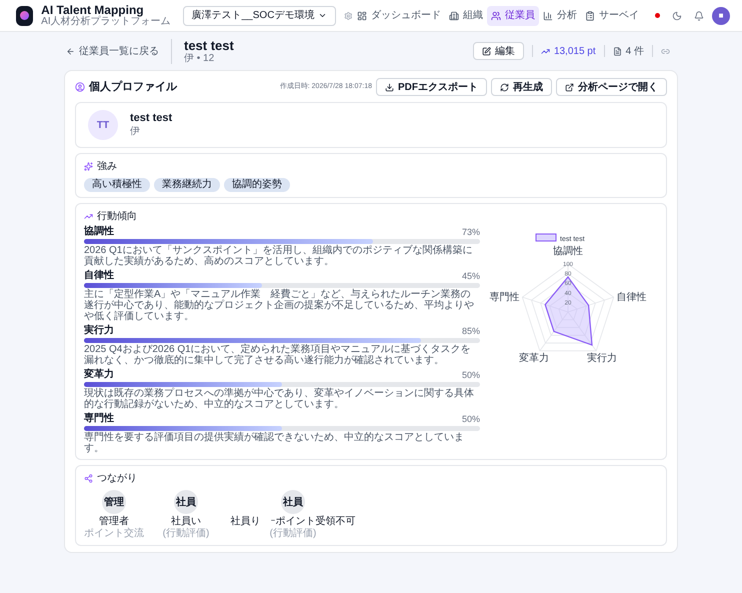  What do you see at coordinates (135, 132) in the screenshot?
I see `person-sub: 伊` at bounding box center [135, 132].